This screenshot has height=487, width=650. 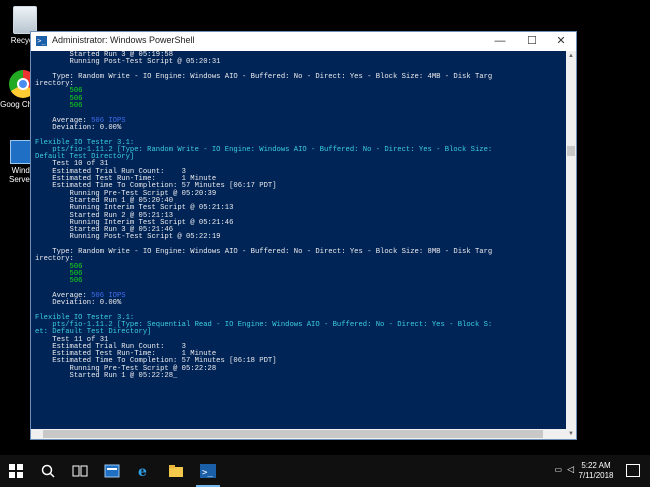 What do you see at coordinates (561, 41) in the screenshot?
I see `close-button: ✕` at bounding box center [561, 41].